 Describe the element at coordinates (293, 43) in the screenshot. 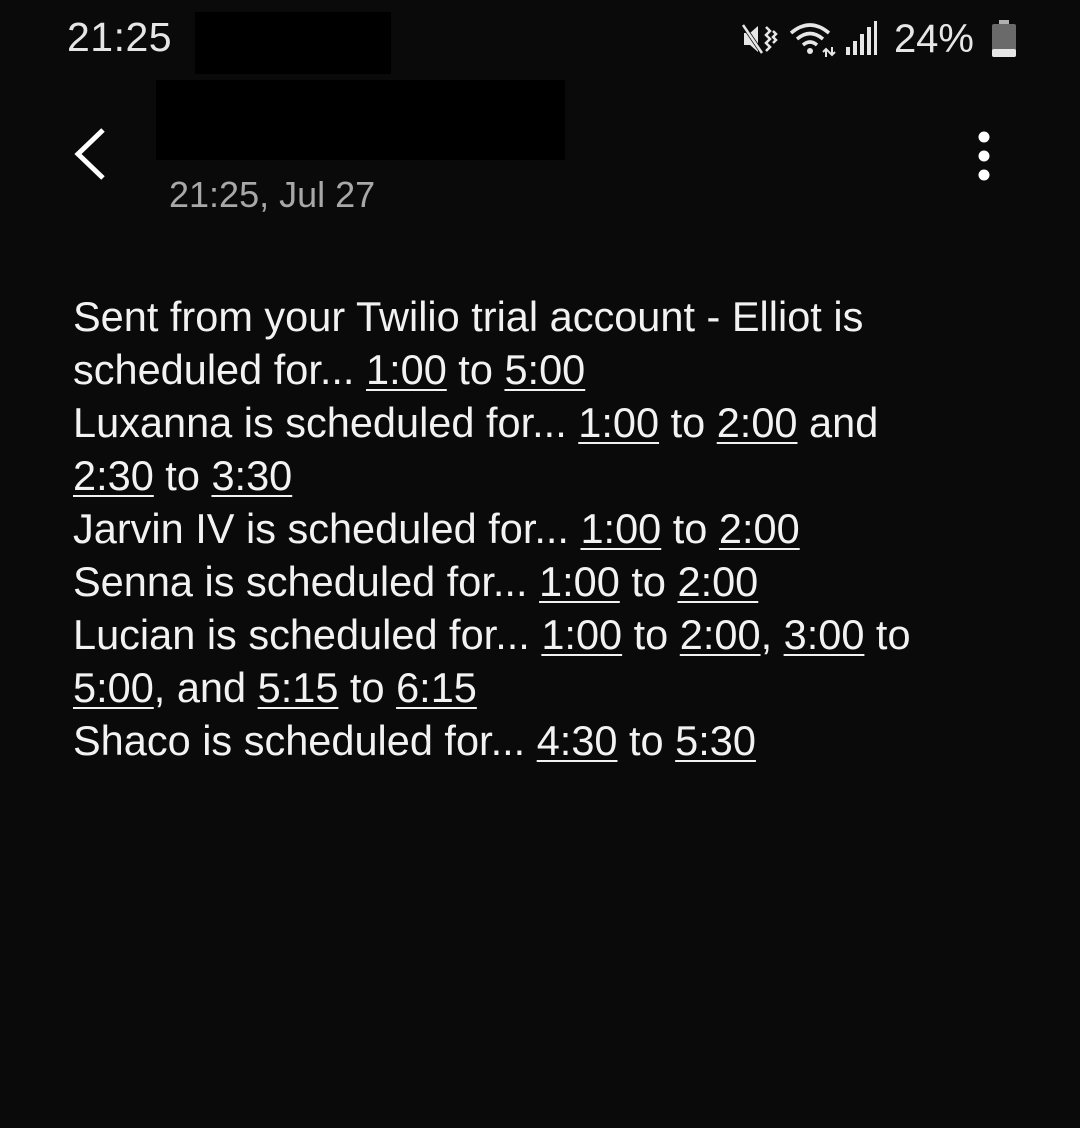

I see `redacted-block` at that location.